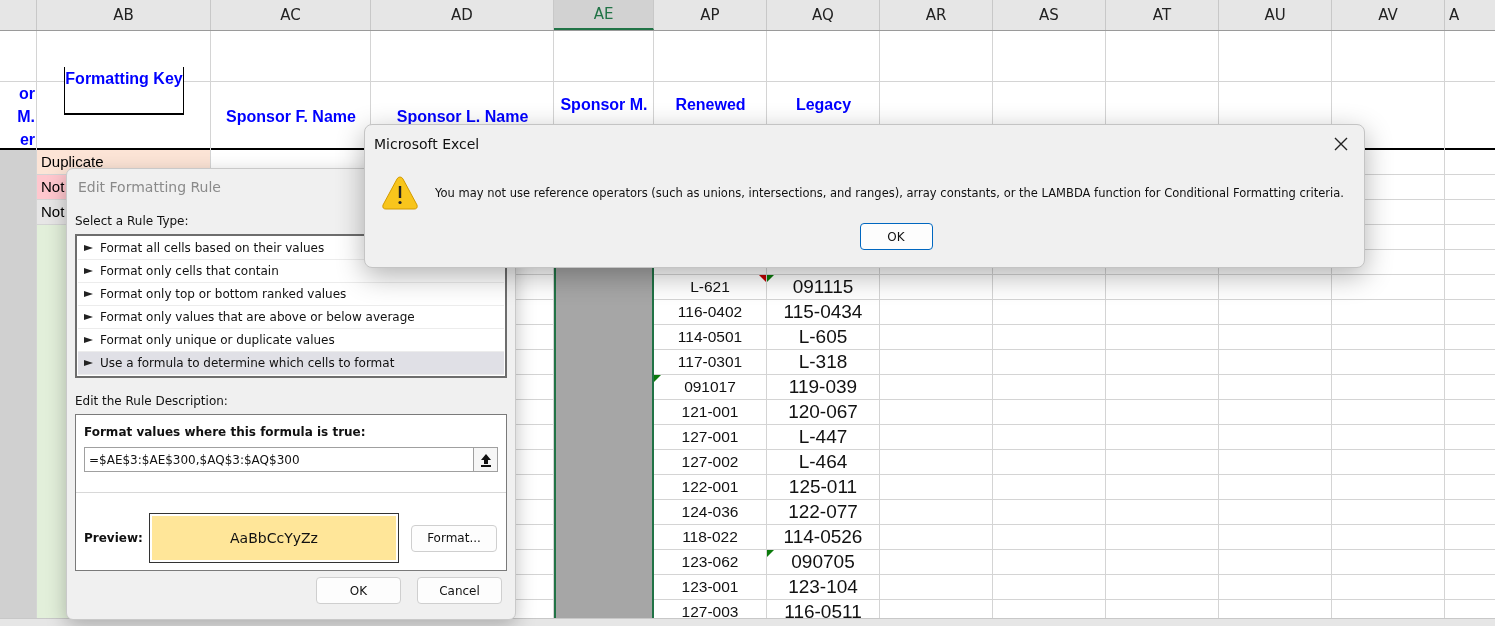 This screenshot has height=626, width=1495. I want to click on table-cell: 116-0511, so click(823, 609).